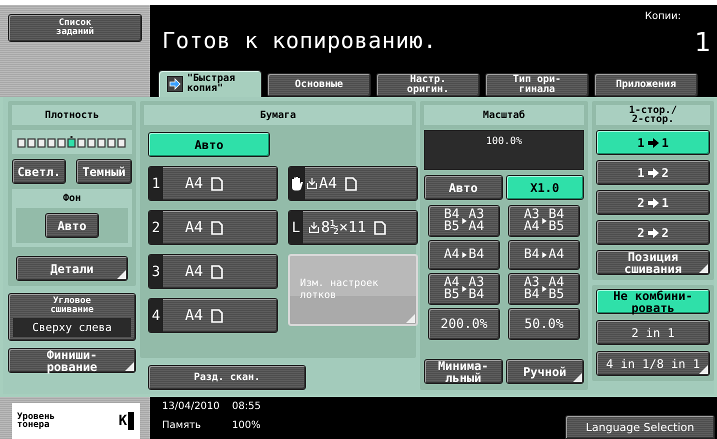  What do you see at coordinates (640, 427) in the screenshot?
I see `language-selection-button: Language Selection` at bounding box center [640, 427].